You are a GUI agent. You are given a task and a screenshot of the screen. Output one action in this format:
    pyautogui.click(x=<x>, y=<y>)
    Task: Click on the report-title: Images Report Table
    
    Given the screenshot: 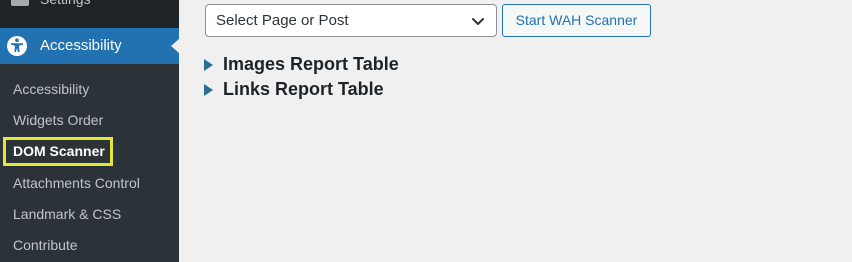 What is the action you would take?
    pyautogui.click(x=311, y=64)
    